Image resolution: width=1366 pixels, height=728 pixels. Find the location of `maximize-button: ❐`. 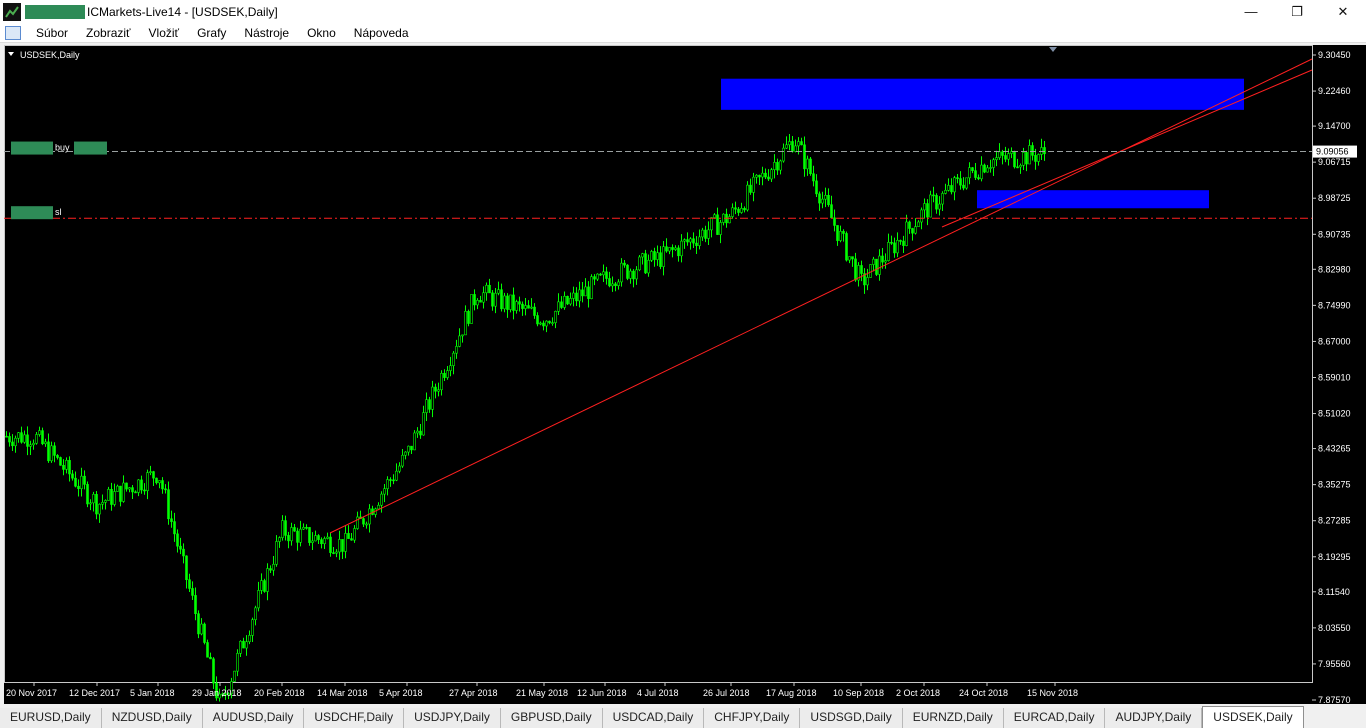

maximize-button: ❐ is located at coordinates (1297, 11).